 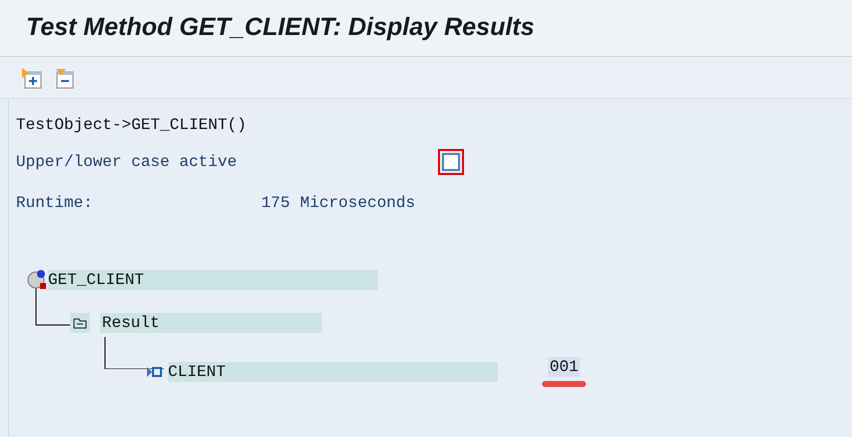 I want to click on checkbox, so click(x=451, y=162).